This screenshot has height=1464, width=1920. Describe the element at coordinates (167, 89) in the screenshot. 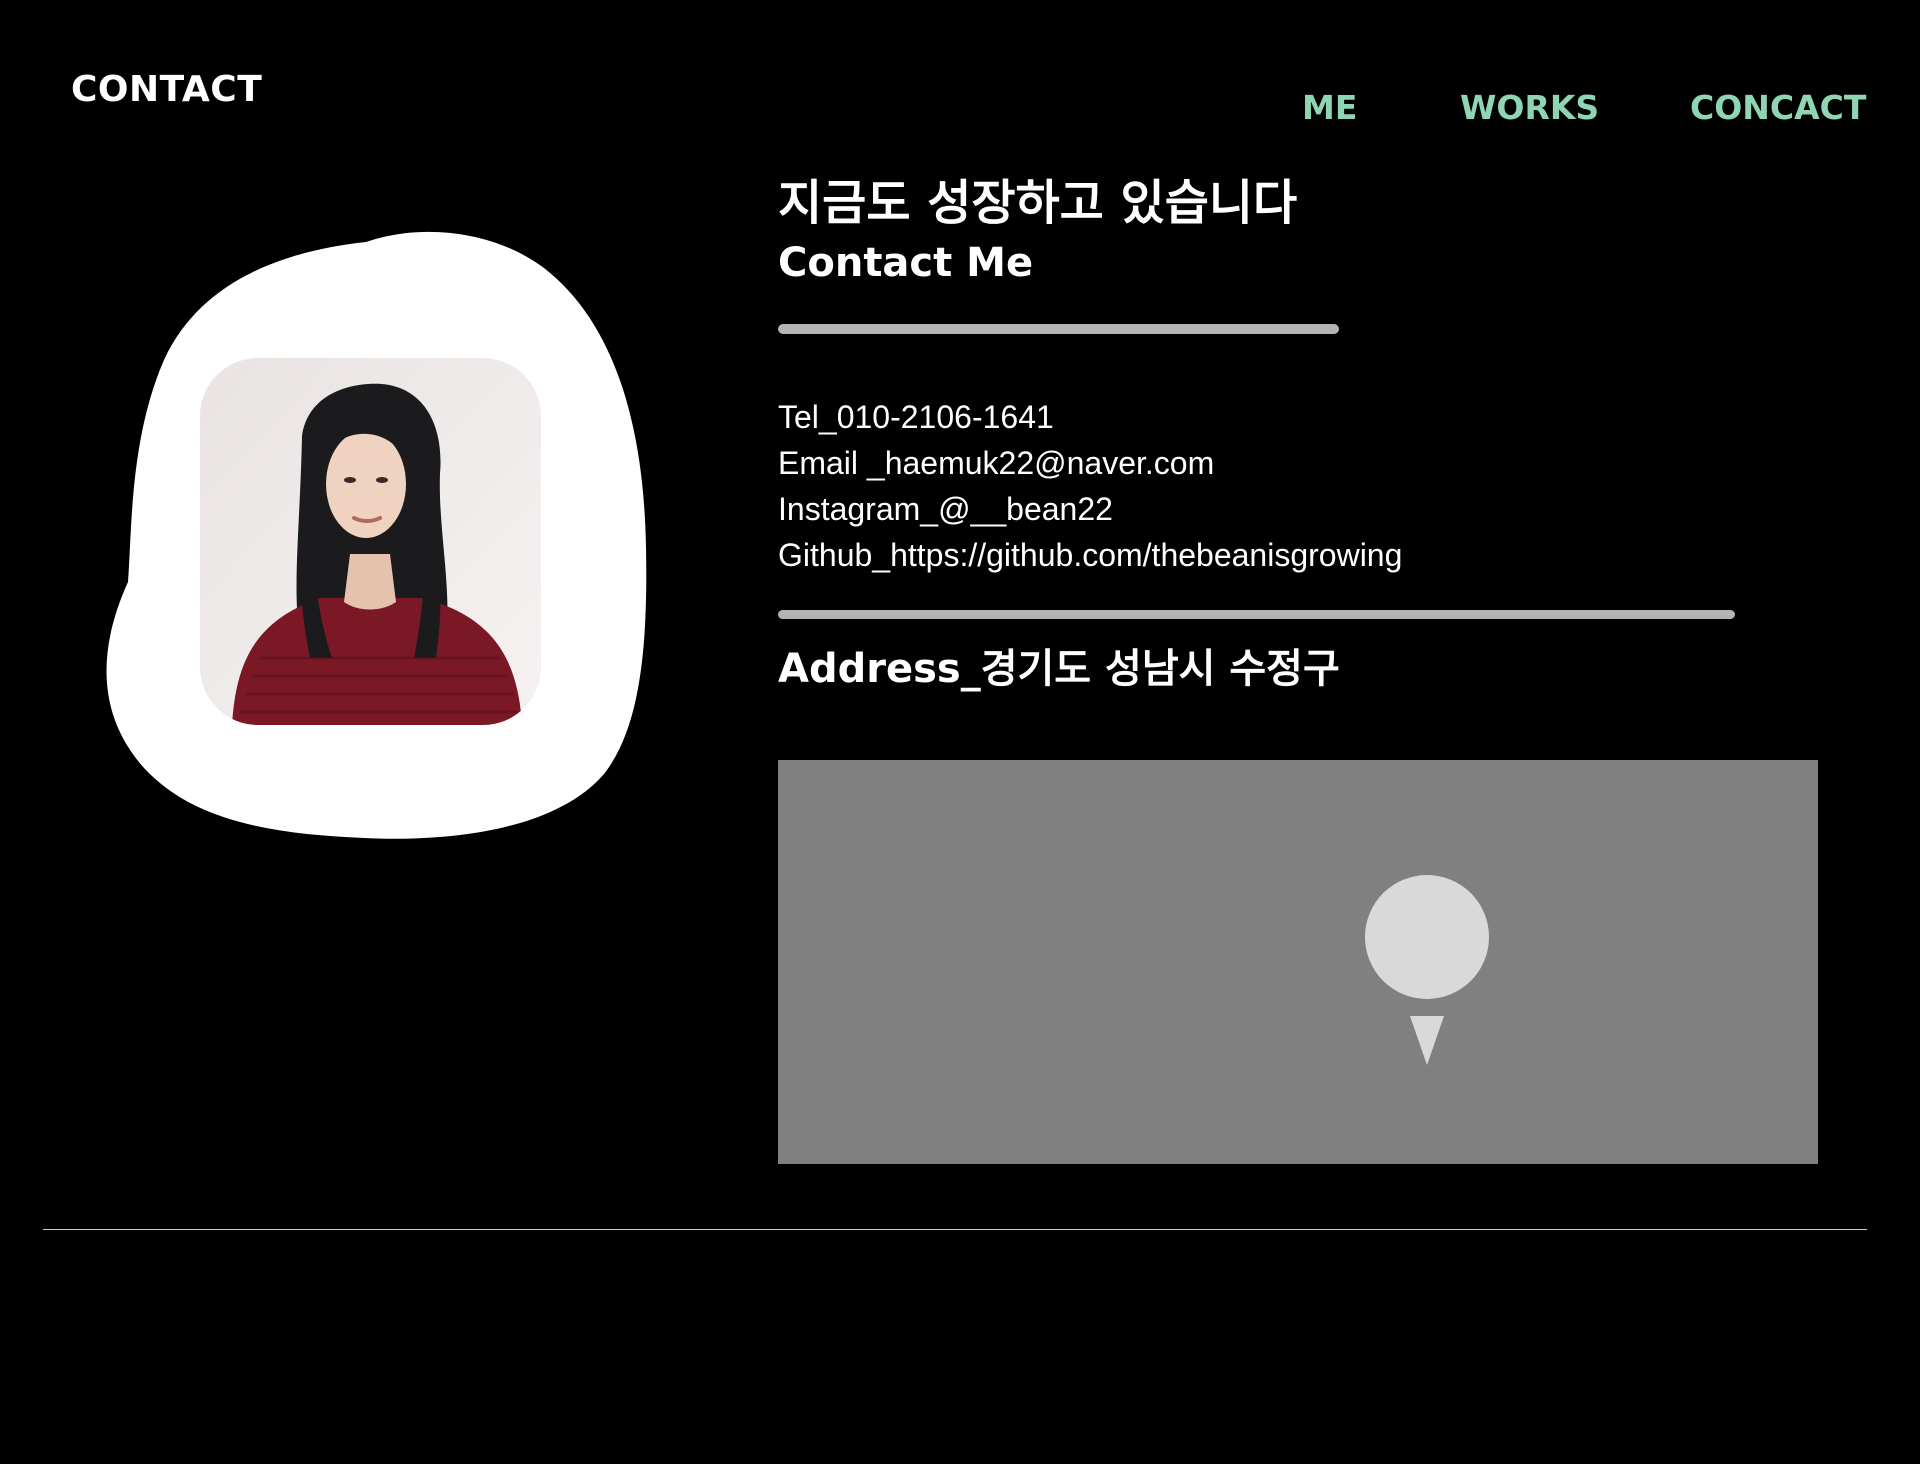

I see `section-label: CONTACT` at that location.